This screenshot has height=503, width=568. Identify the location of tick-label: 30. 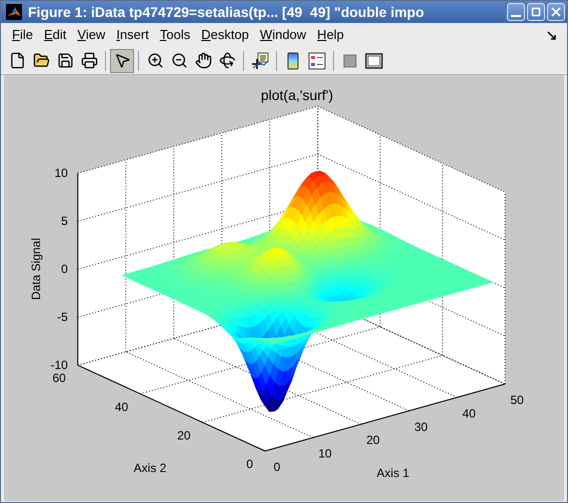
(421, 427).